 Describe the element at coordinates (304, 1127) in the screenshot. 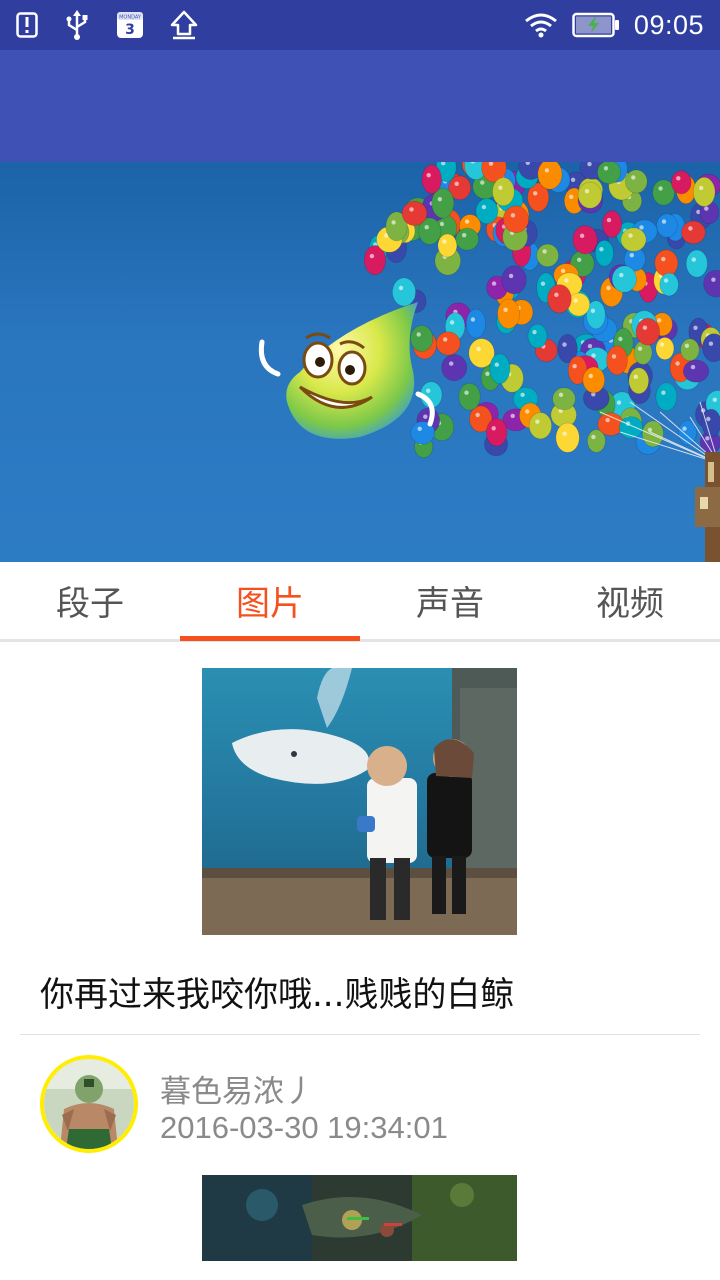

I see `post-timestamp: 2016-03-30 19:34:01` at that location.